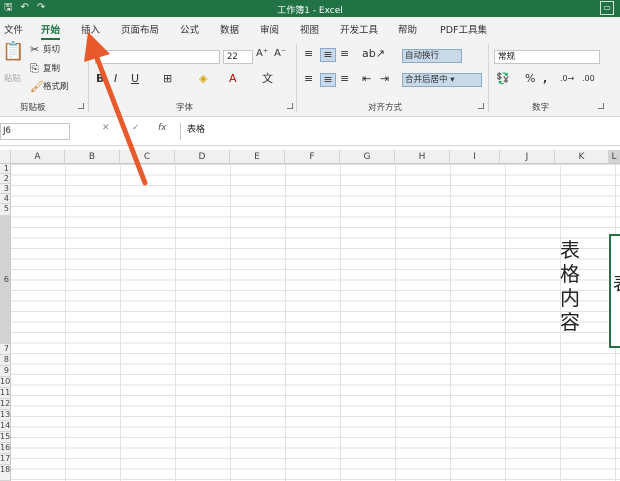 The image size is (620, 481). Describe the element at coordinates (5, 426) in the screenshot. I see `row-header: 14` at that location.